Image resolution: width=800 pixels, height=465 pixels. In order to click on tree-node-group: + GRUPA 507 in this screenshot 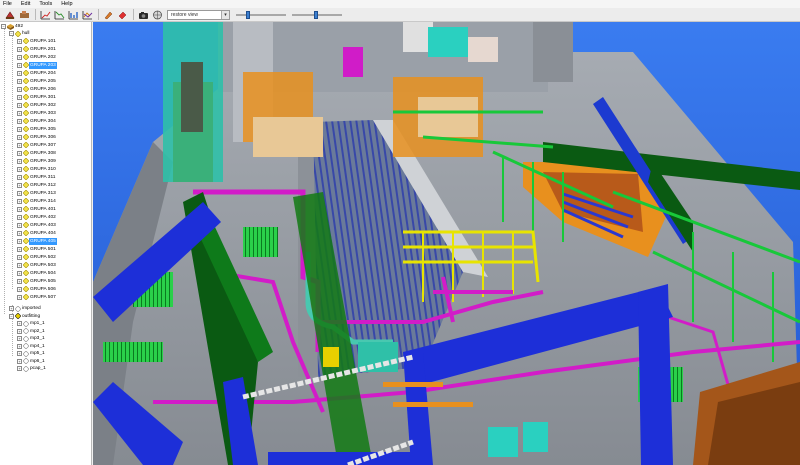, I will do `click(37, 298)`.